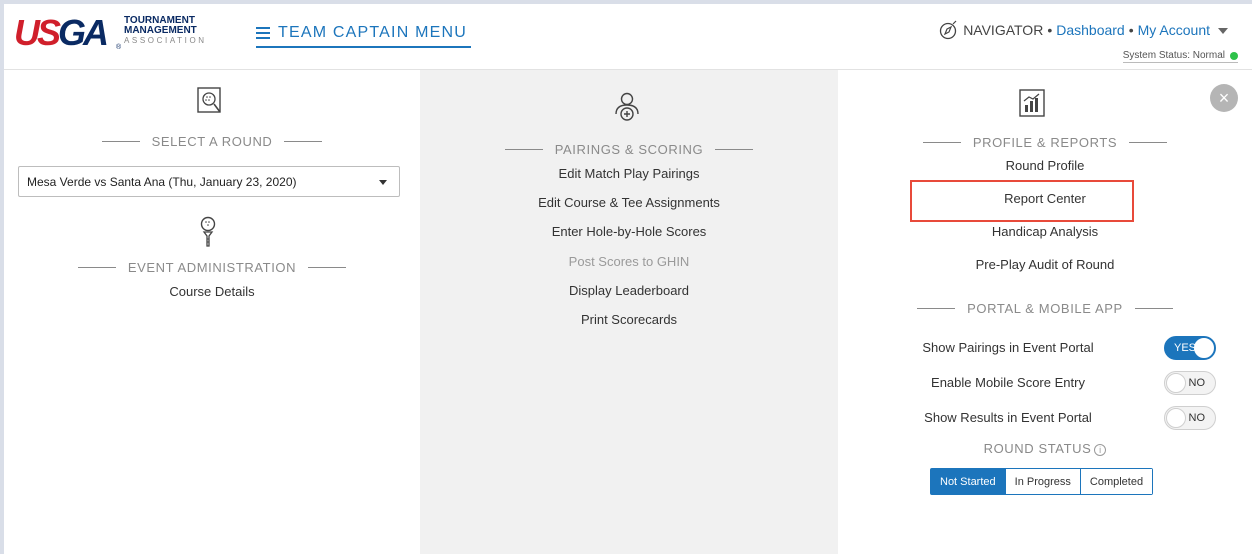 The width and height of the screenshot is (1252, 554). Describe the element at coordinates (629, 319) in the screenshot. I see `print-scorecards-link: Print Scorecards` at that location.